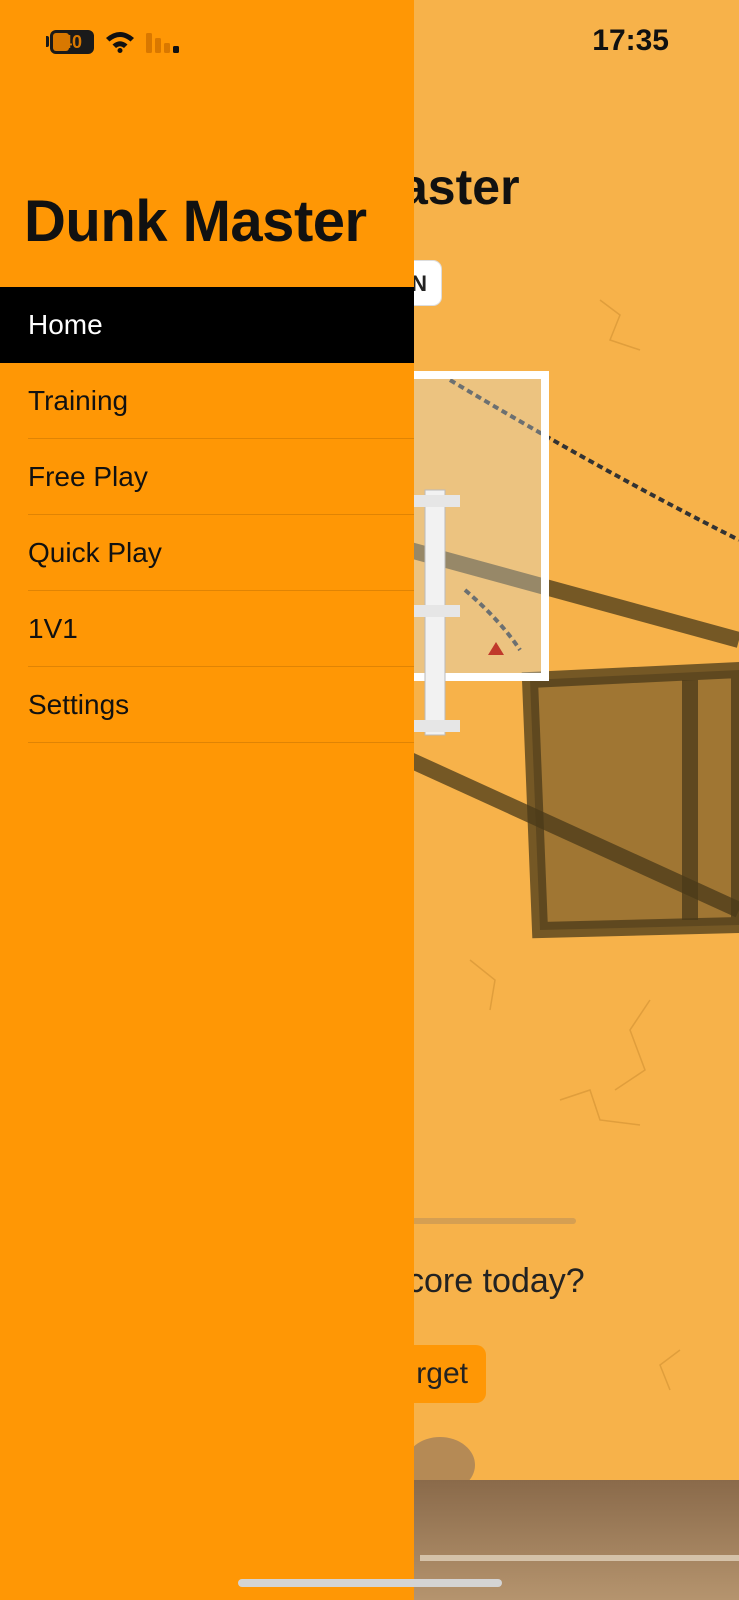  I want to click on menu-item-label: Training, so click(78, 400).